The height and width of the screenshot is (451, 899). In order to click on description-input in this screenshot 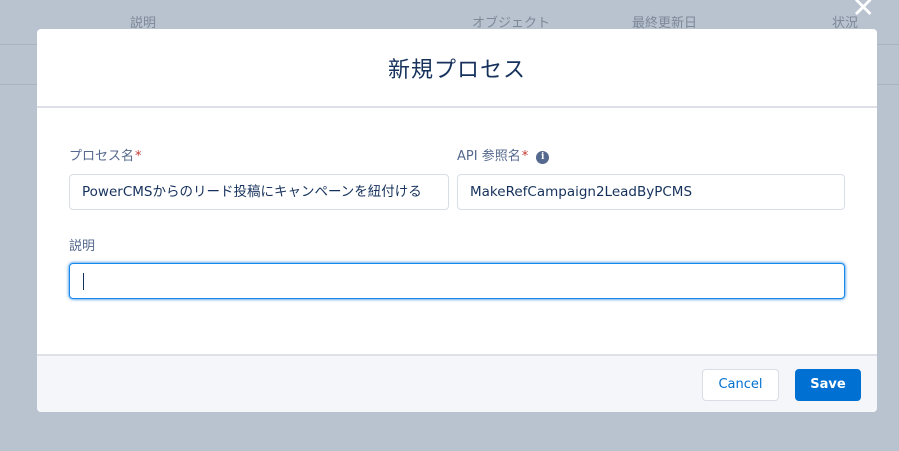, I will do `click(457, 281)`.